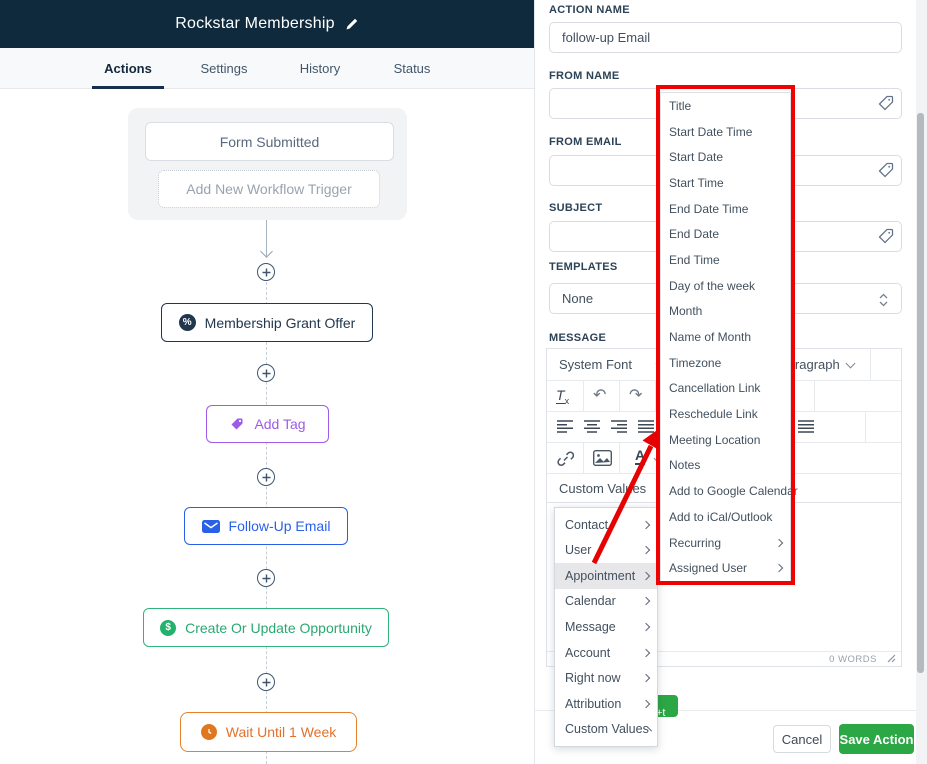 The image size is (927, 764). What do you see at coordinates (267, 164) in the screenshot?
I see `trigger-card: Form Submitted Add New Workflow Trigger` at bounding box center [267, 164].